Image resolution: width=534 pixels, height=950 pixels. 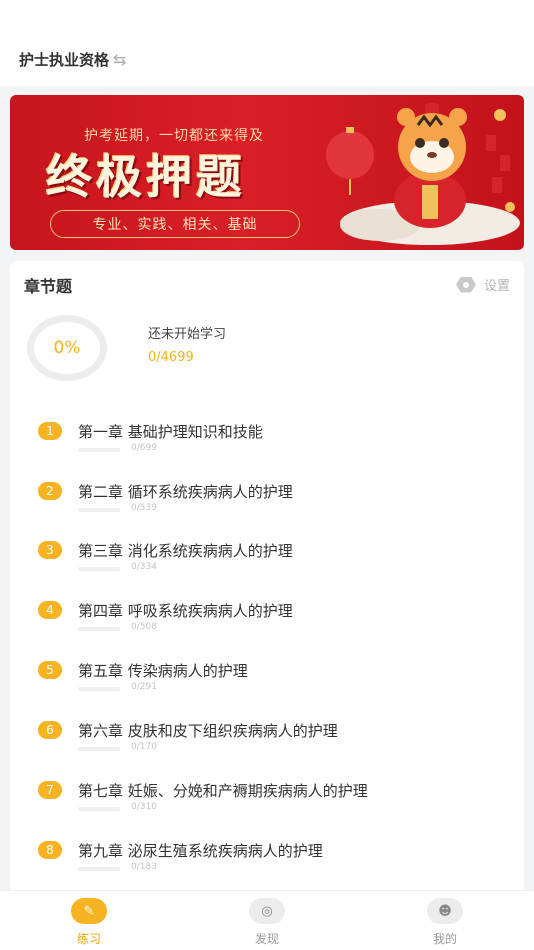 What do you see at coordinates (273, 623) in the screenshot?
I see `chapter-item: 4 第四章 呼吸系统疾病病人的护理 0/508` at bounding box center [273, 623].